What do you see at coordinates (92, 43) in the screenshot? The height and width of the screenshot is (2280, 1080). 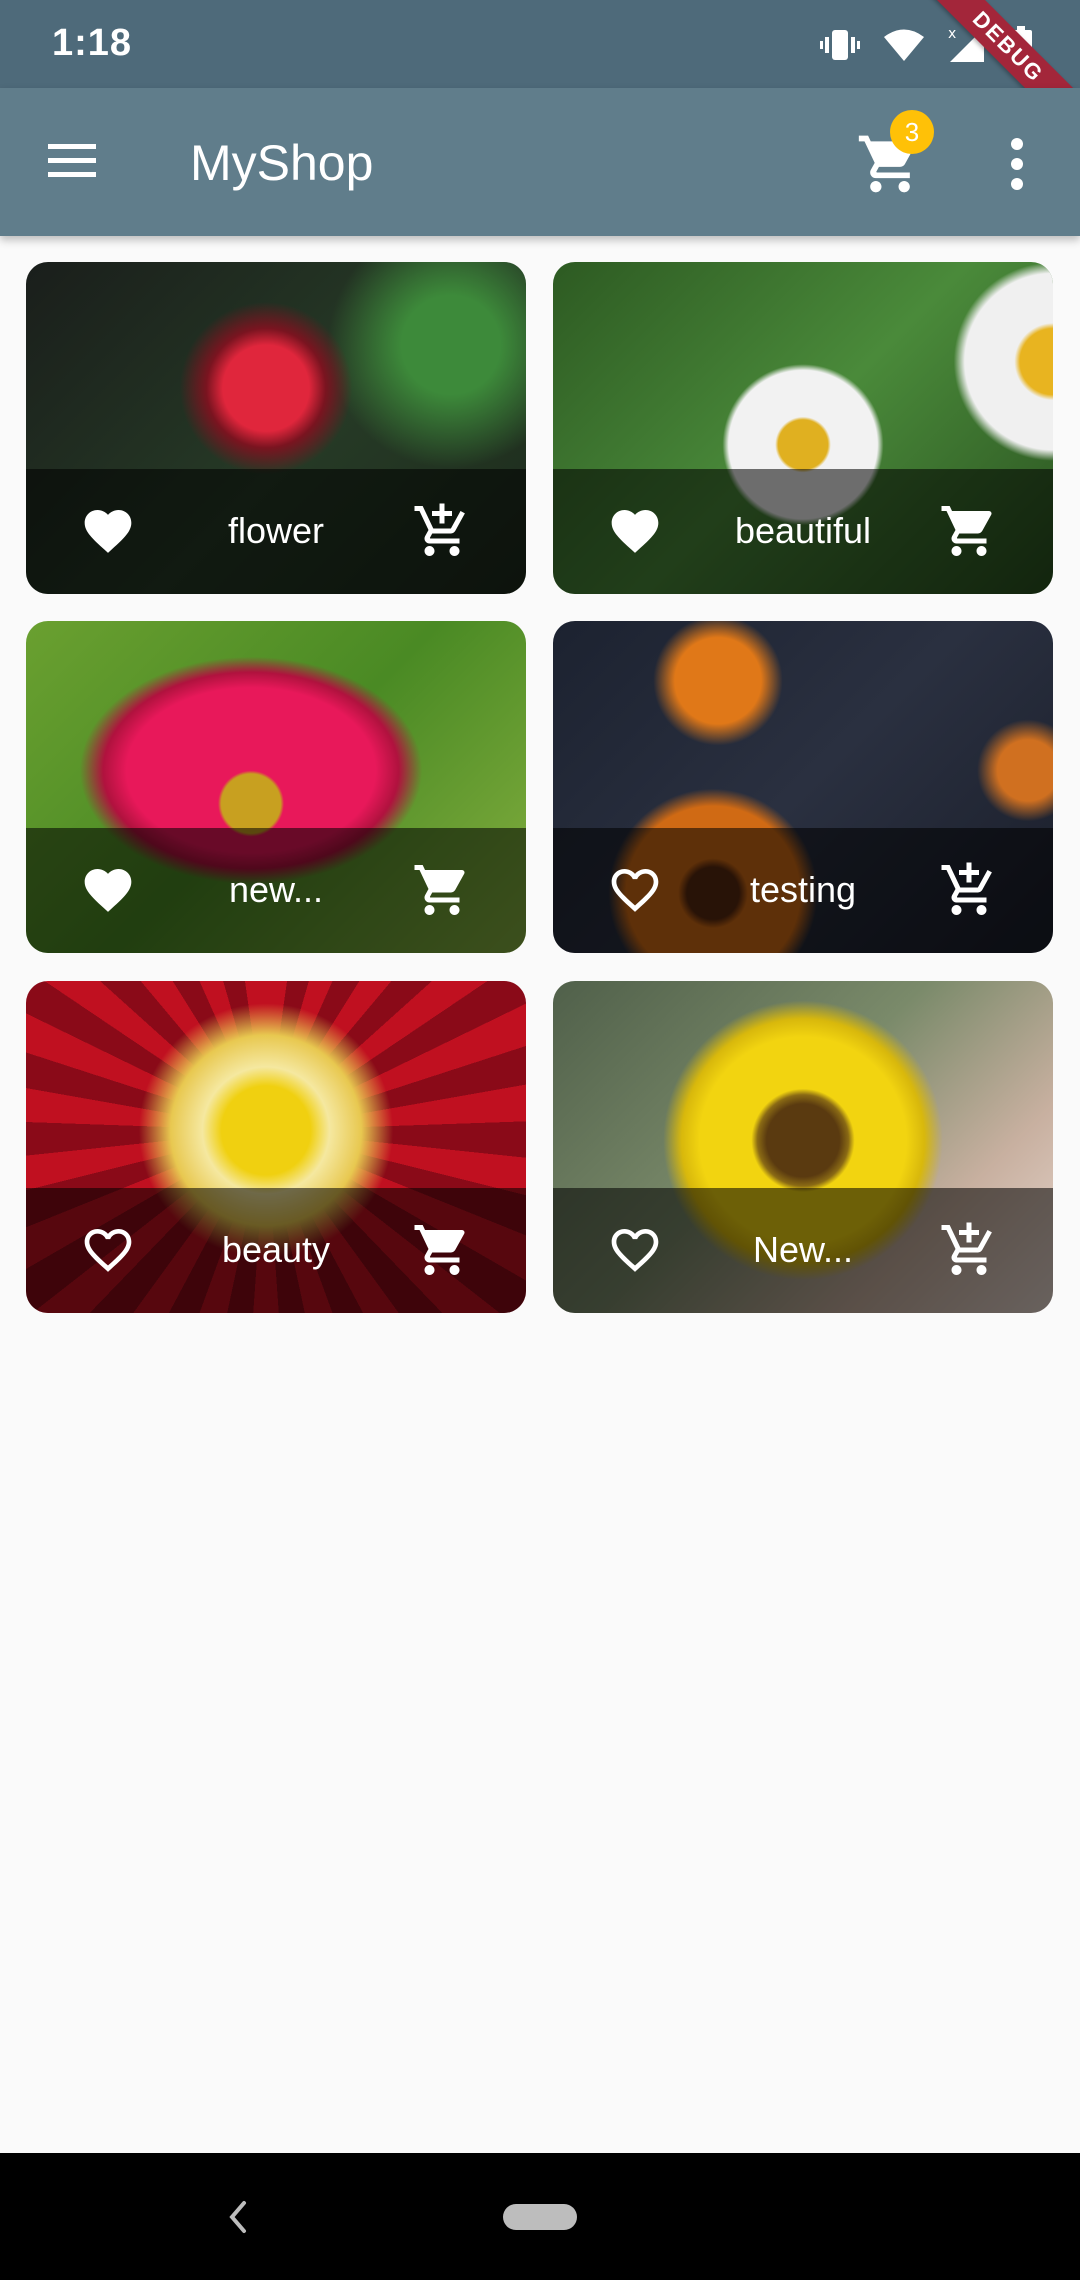 I see `status-time: 1:18` at bounding box center [92, 43].